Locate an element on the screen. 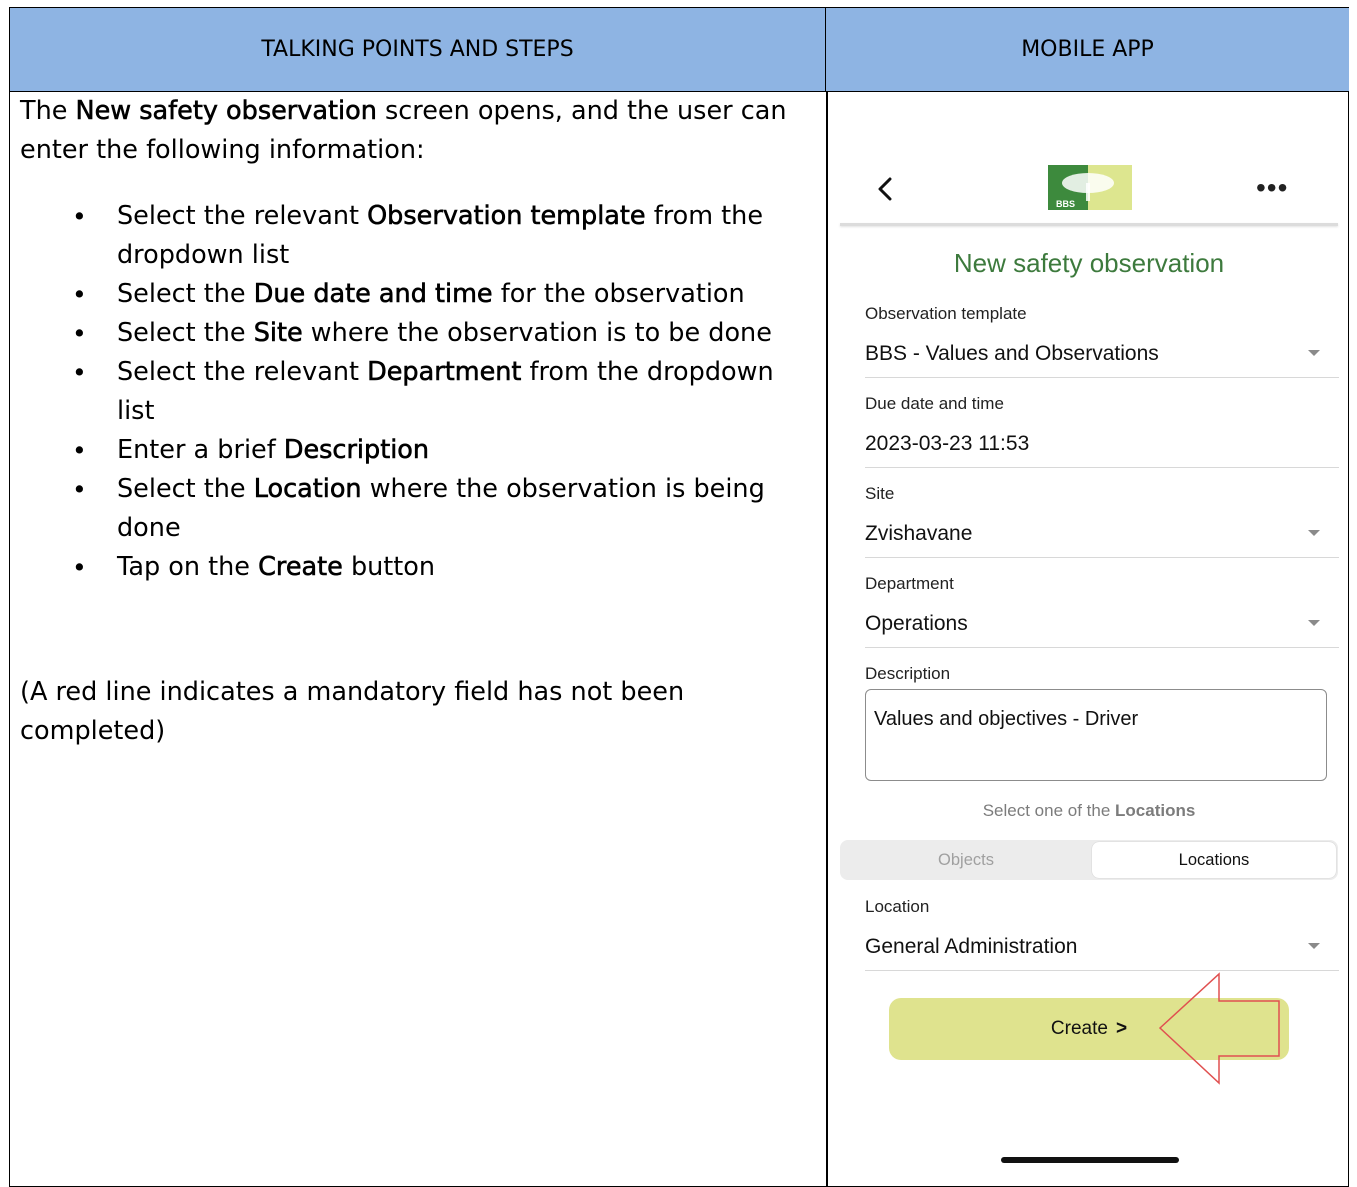 Image resolution: width=1357 pixels, height=1187 pixels. site-label: Site is located at coordinates (880, 493).